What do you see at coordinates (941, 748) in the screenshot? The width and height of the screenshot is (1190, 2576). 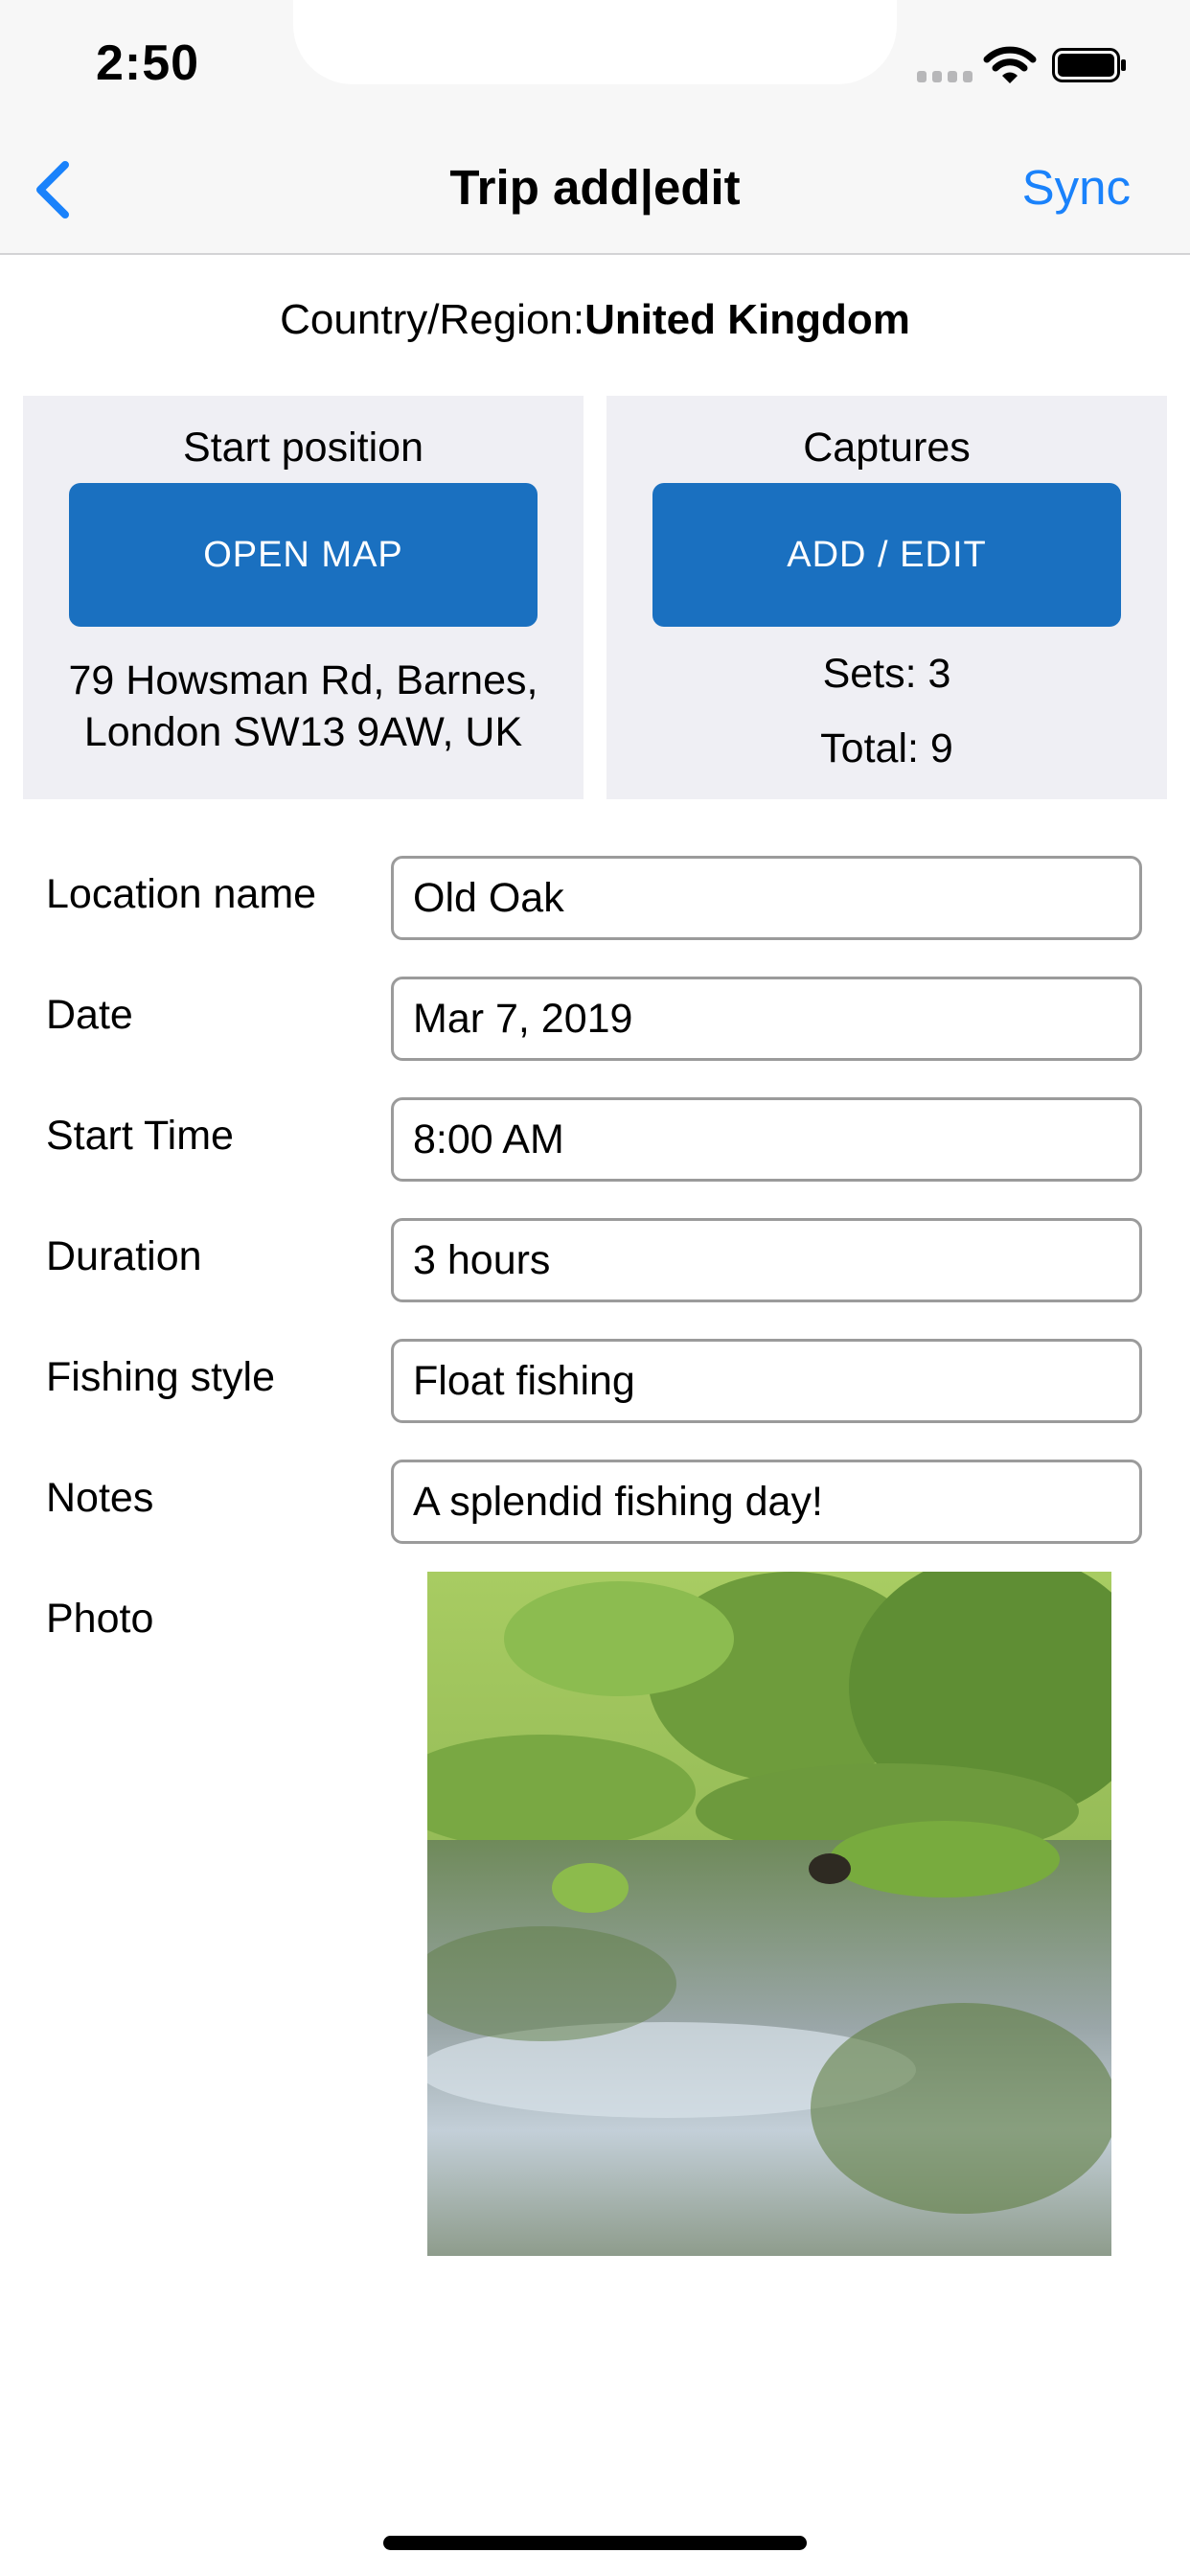 I see `total-value: 9` at bounding box center [941, 748].